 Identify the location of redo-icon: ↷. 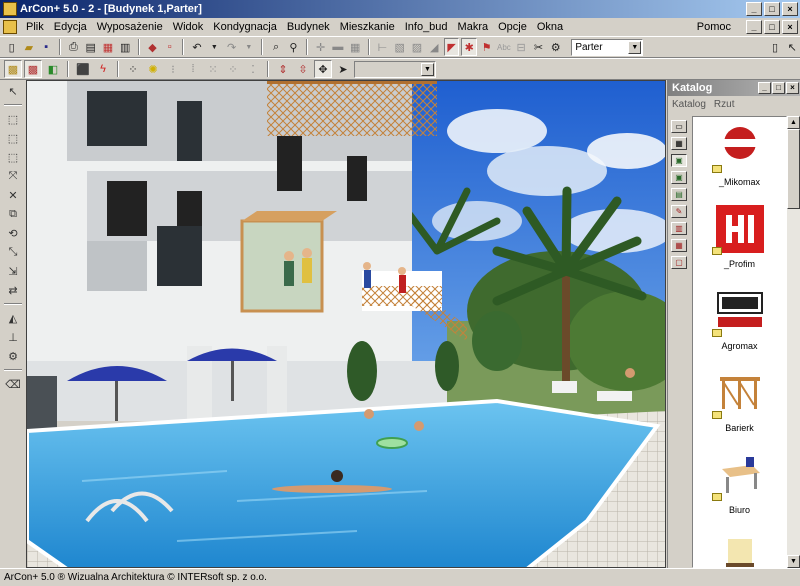
(231, 47).